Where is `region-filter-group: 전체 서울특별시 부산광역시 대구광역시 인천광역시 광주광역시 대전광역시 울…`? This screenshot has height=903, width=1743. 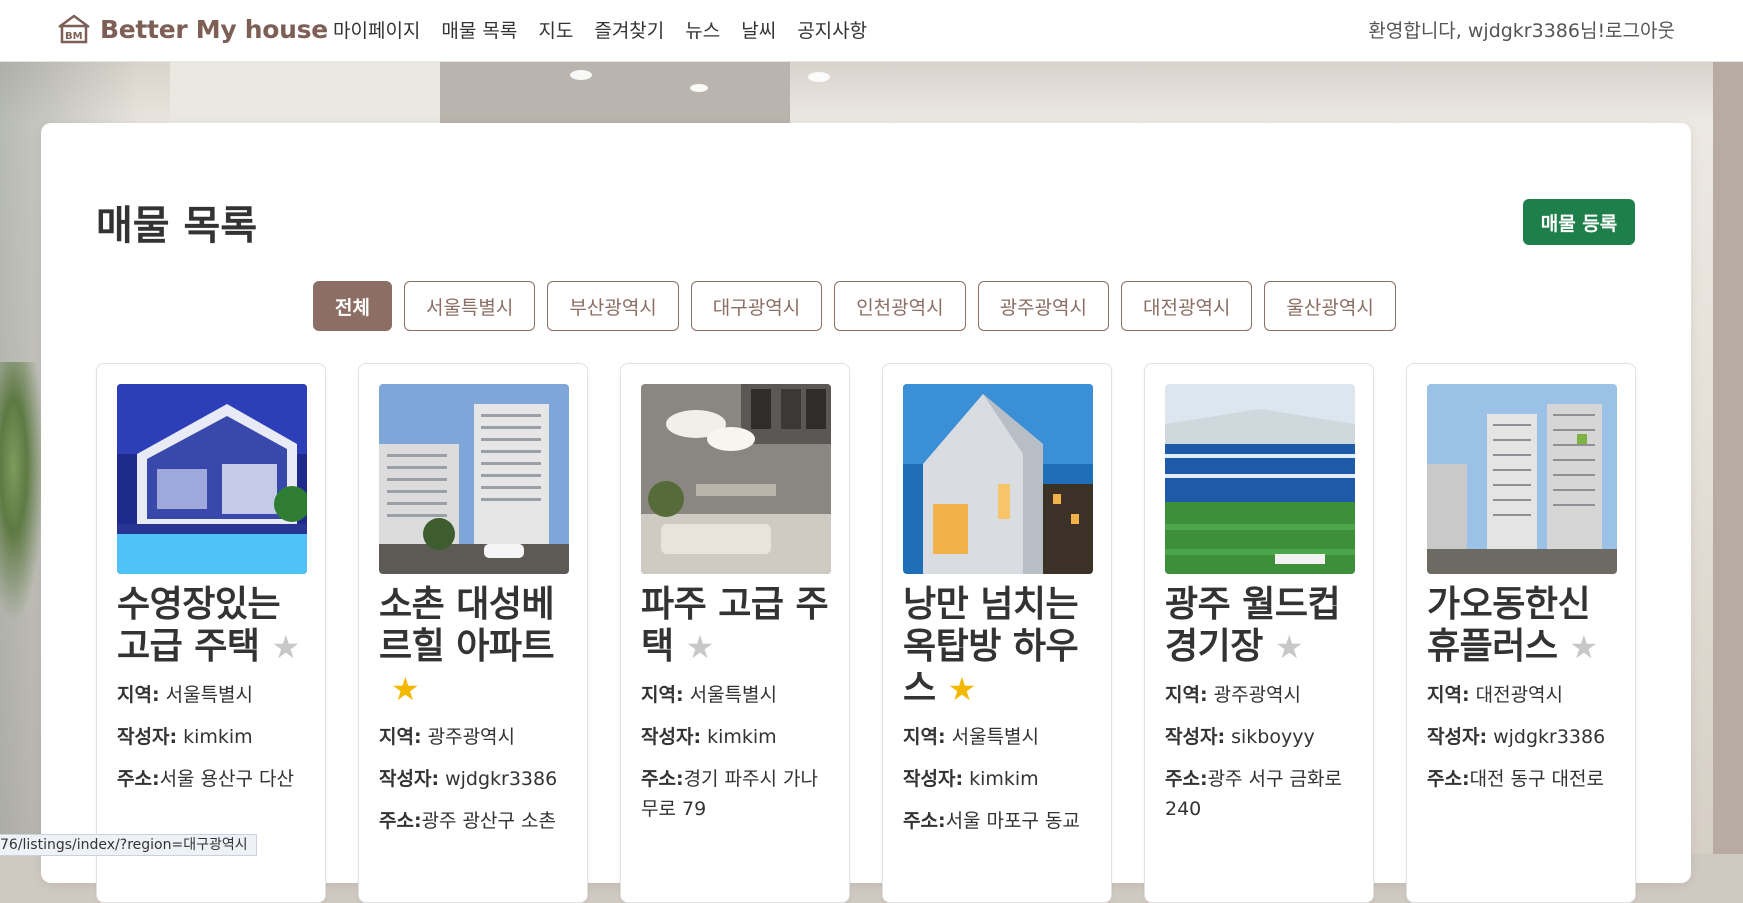
region-filter-group: 전체 서울특별시 부산광역시 대구광역시 인천광역시 광주광역시 대전광역시 울… is located at coordinates (860, 306).